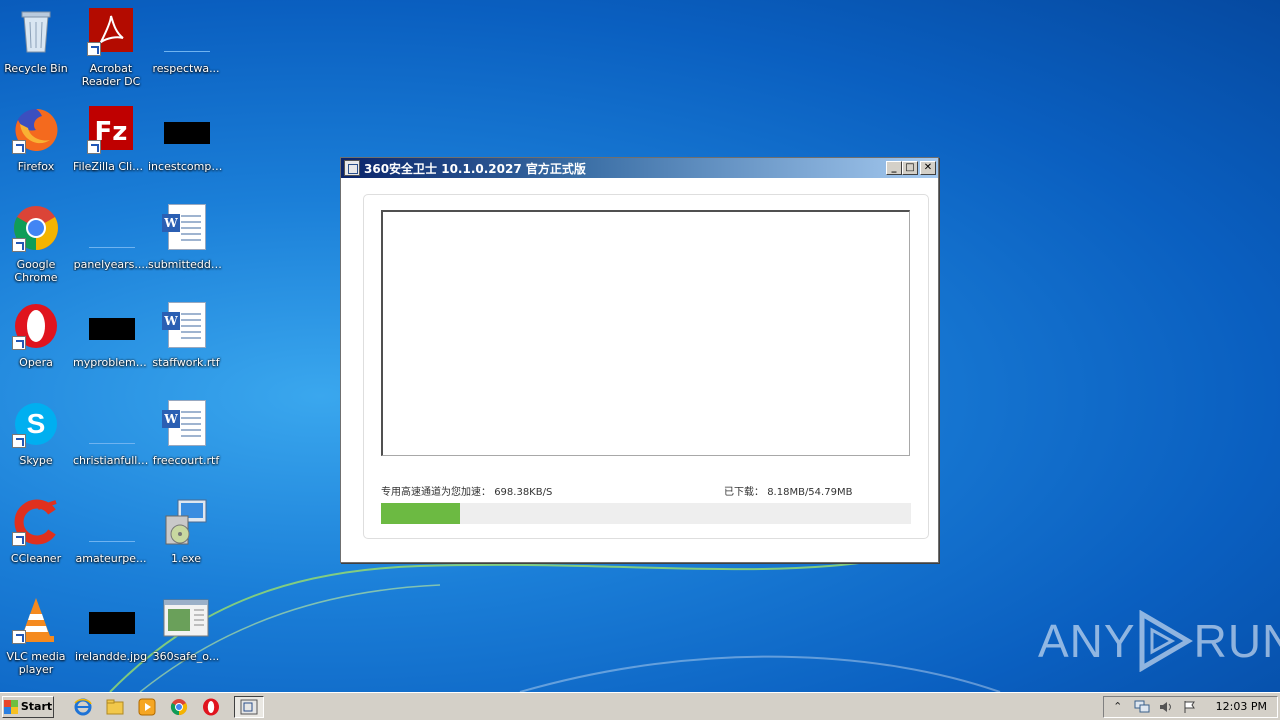 The width and height of the screenshot is (1280, 720). Describe the element at coordinates (186, 362) in the screenshot. I see `desktop-icon-label: staffwork.rtf` at that location.